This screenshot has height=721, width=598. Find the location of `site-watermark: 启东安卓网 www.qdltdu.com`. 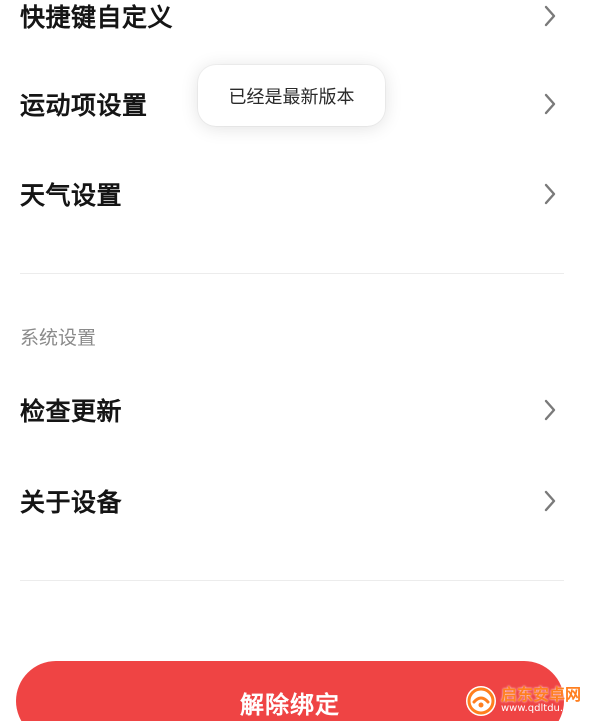

site-watermark: 启东安卓网 www.qdltdu.com is located at coordinates (531, 701).